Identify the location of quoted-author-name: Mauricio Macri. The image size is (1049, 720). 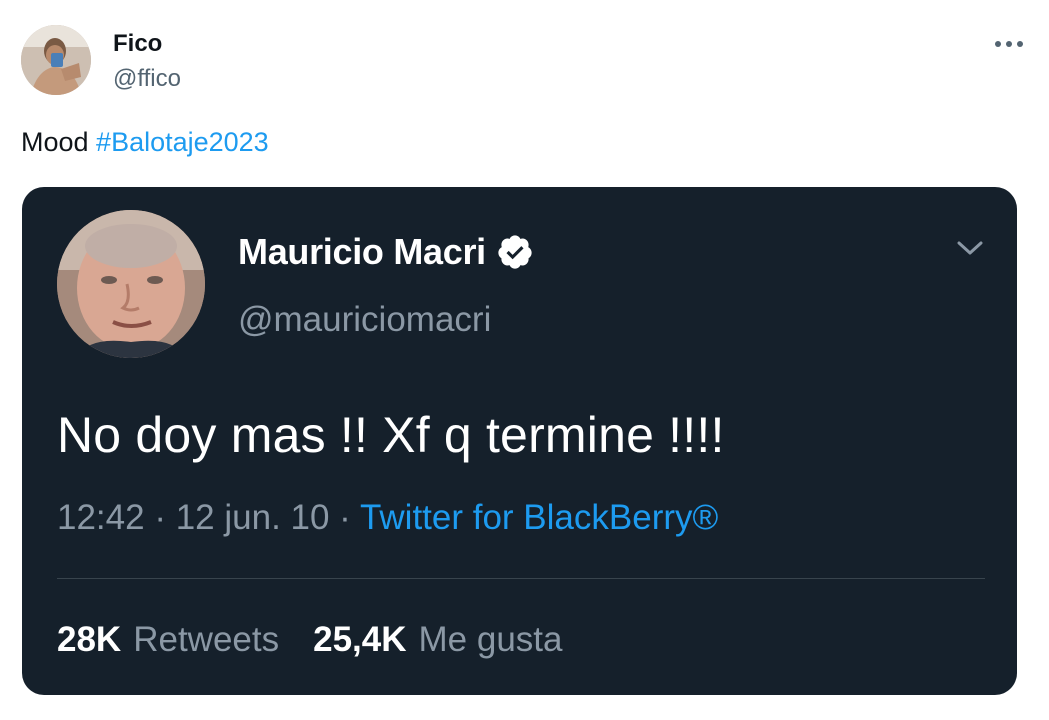
(362, 252).